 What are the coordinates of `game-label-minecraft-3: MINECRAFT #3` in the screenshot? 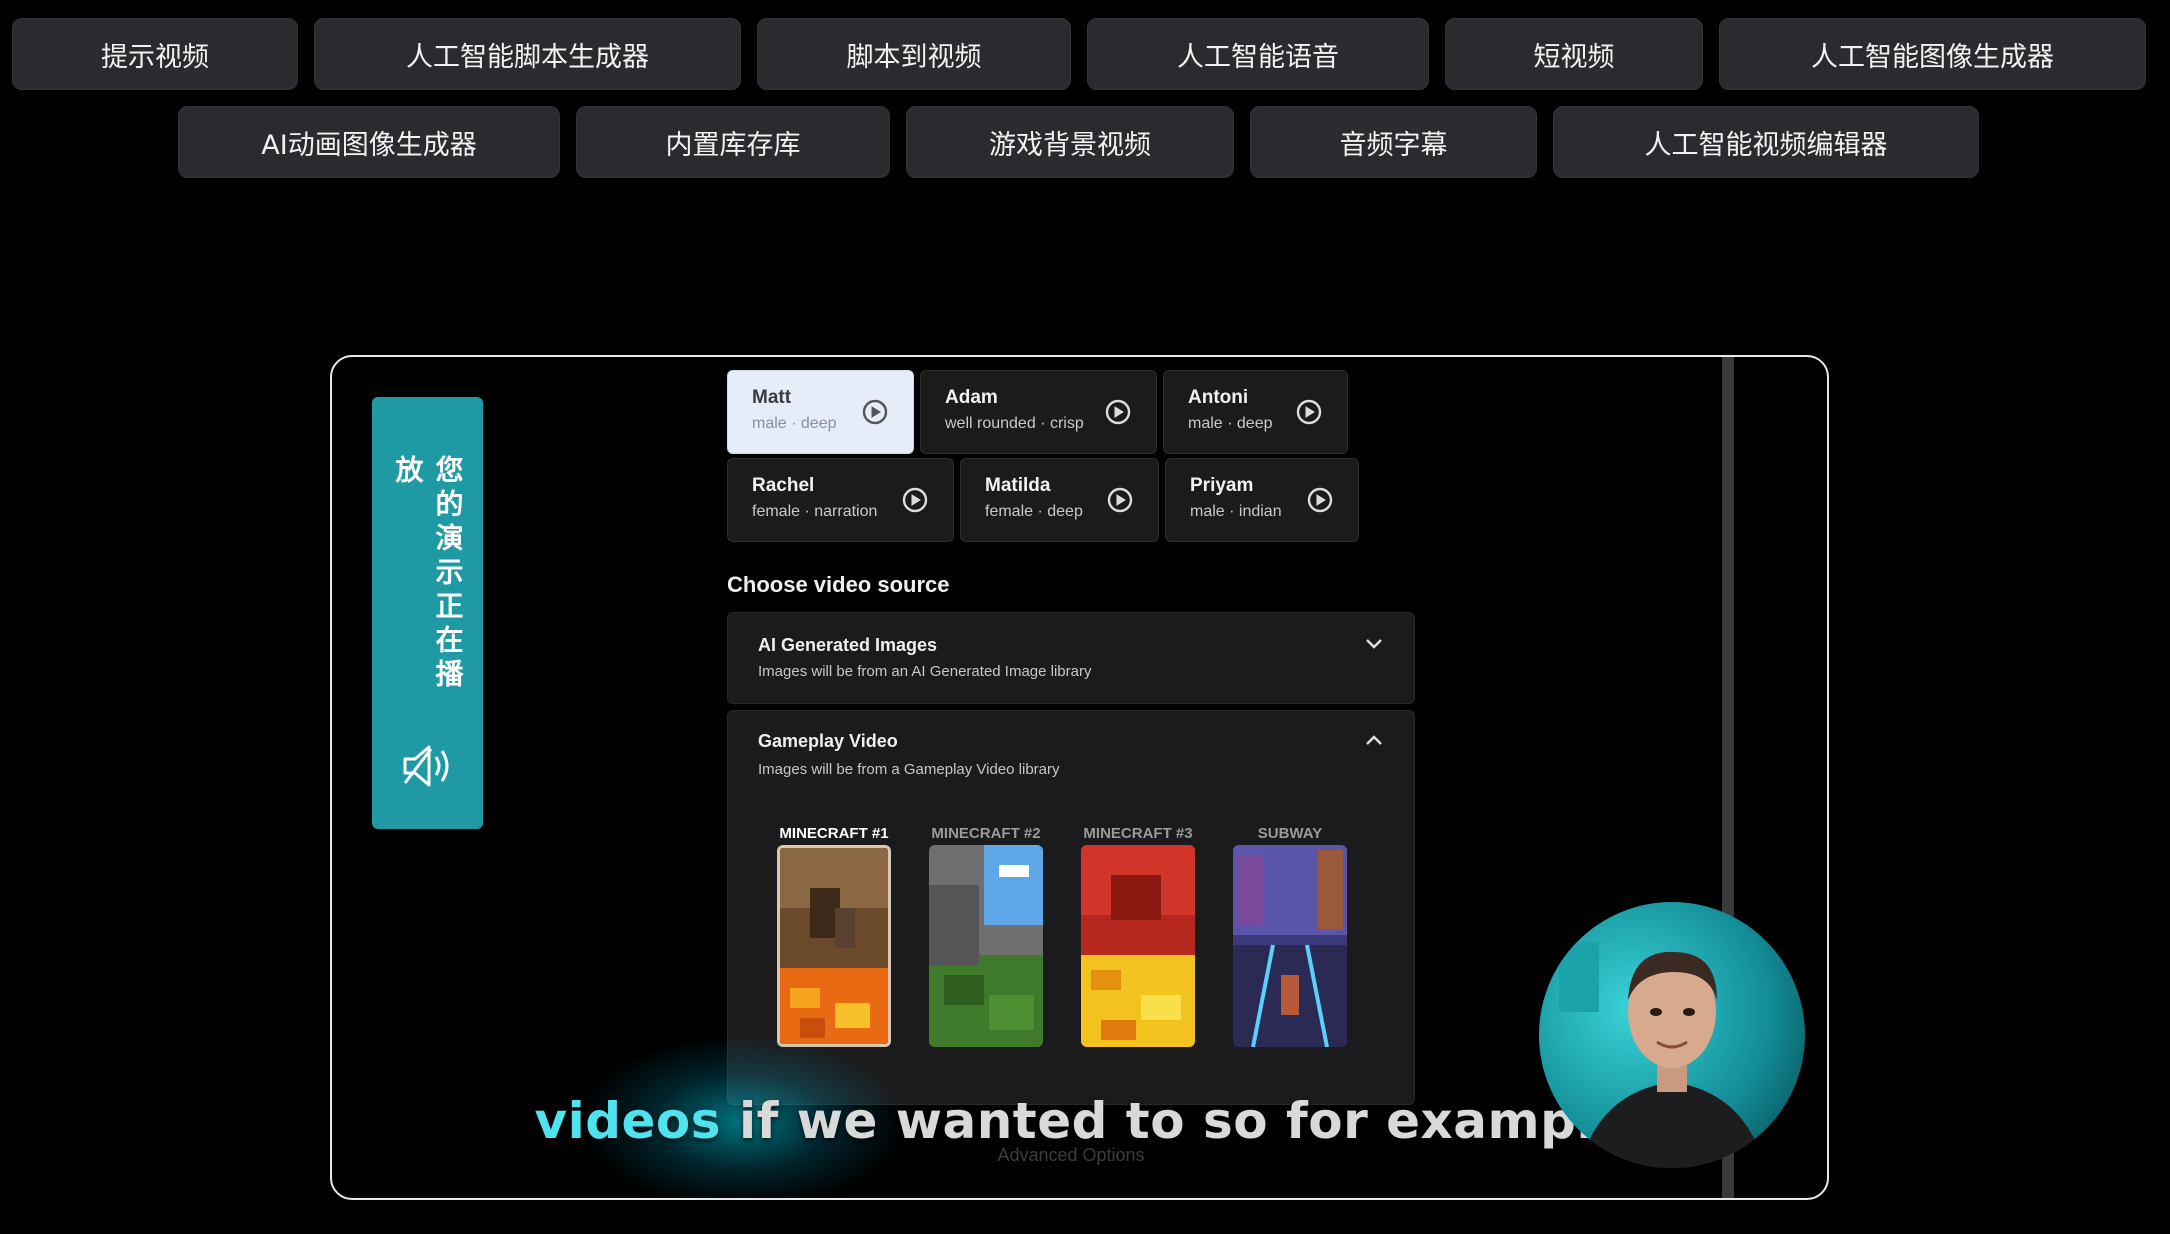 It's located at (1138, 833).